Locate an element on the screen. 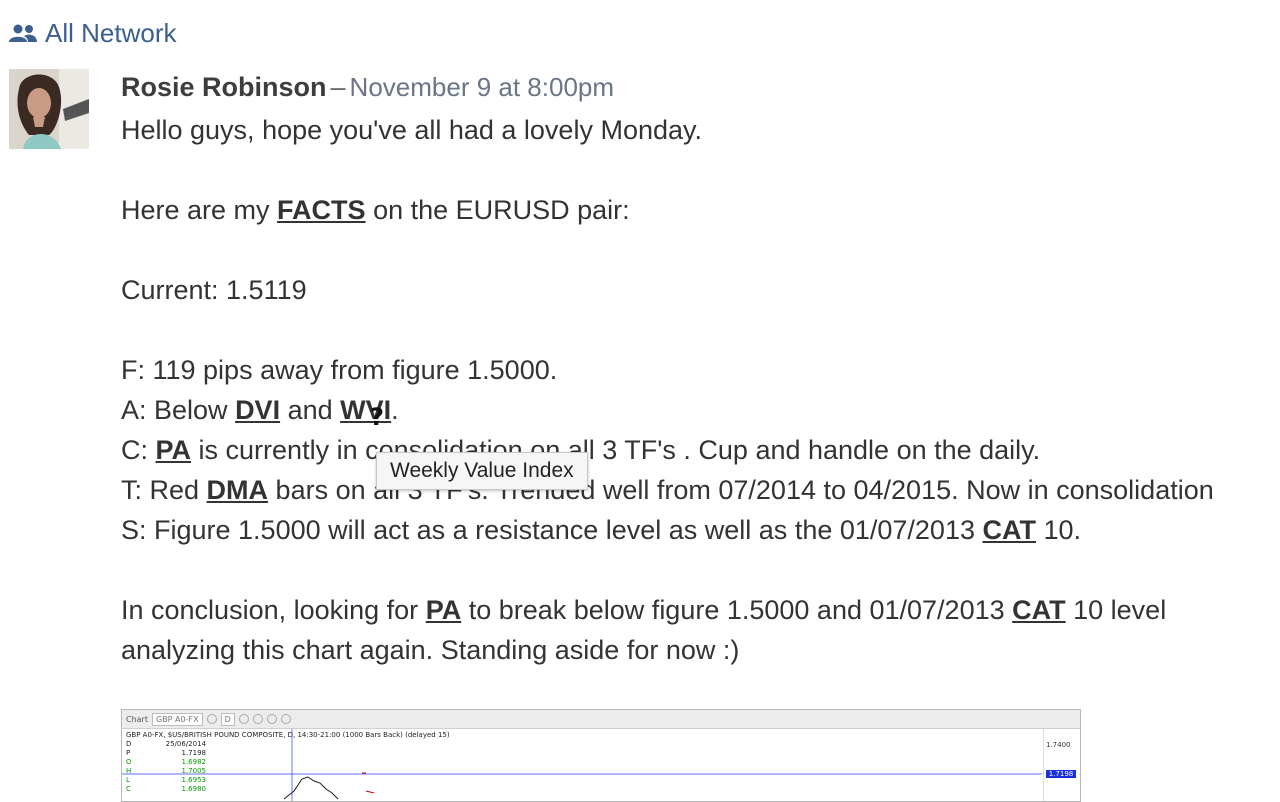 The height and width of the screenshot is (802, 1280). interval-box: D is located at coordinates (227, 719).